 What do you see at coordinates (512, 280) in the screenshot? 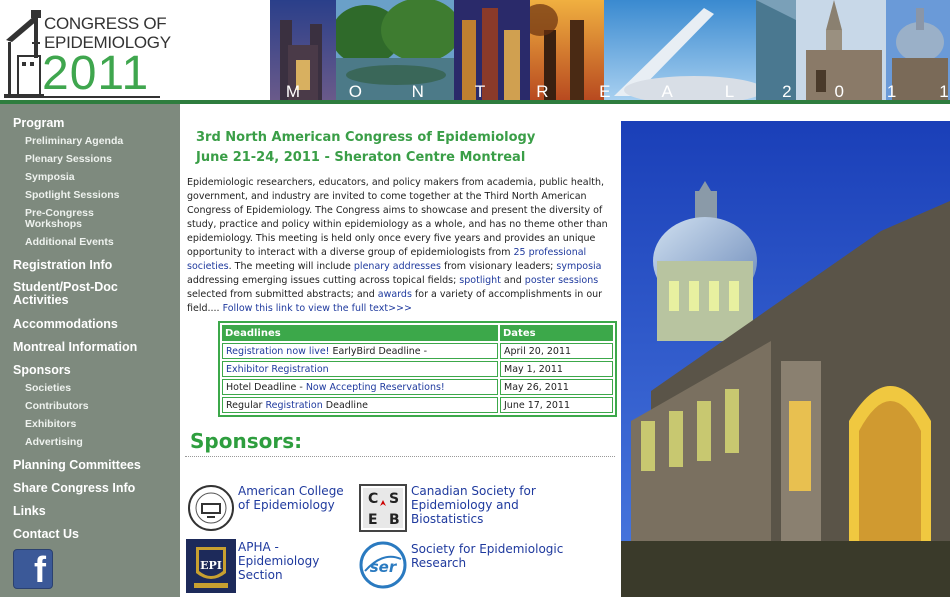
I see `intro-text: and` at bounding box center [512, 280].